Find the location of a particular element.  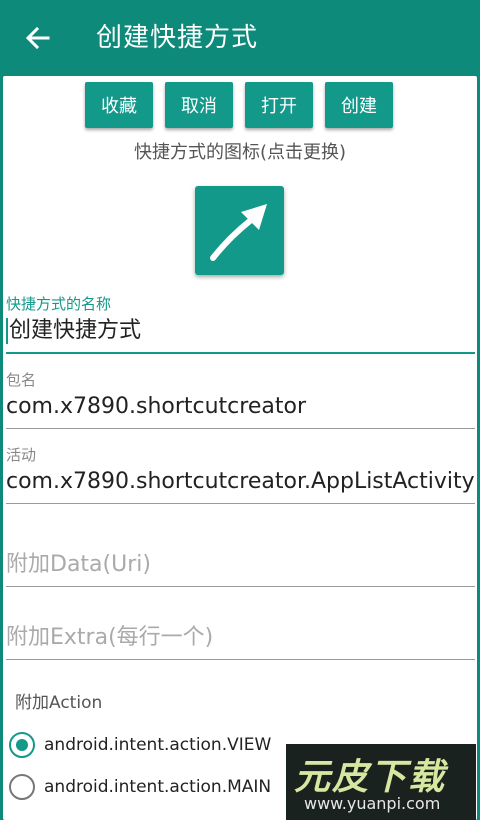

create-button: 创建 is located at coordinates (359, 105).